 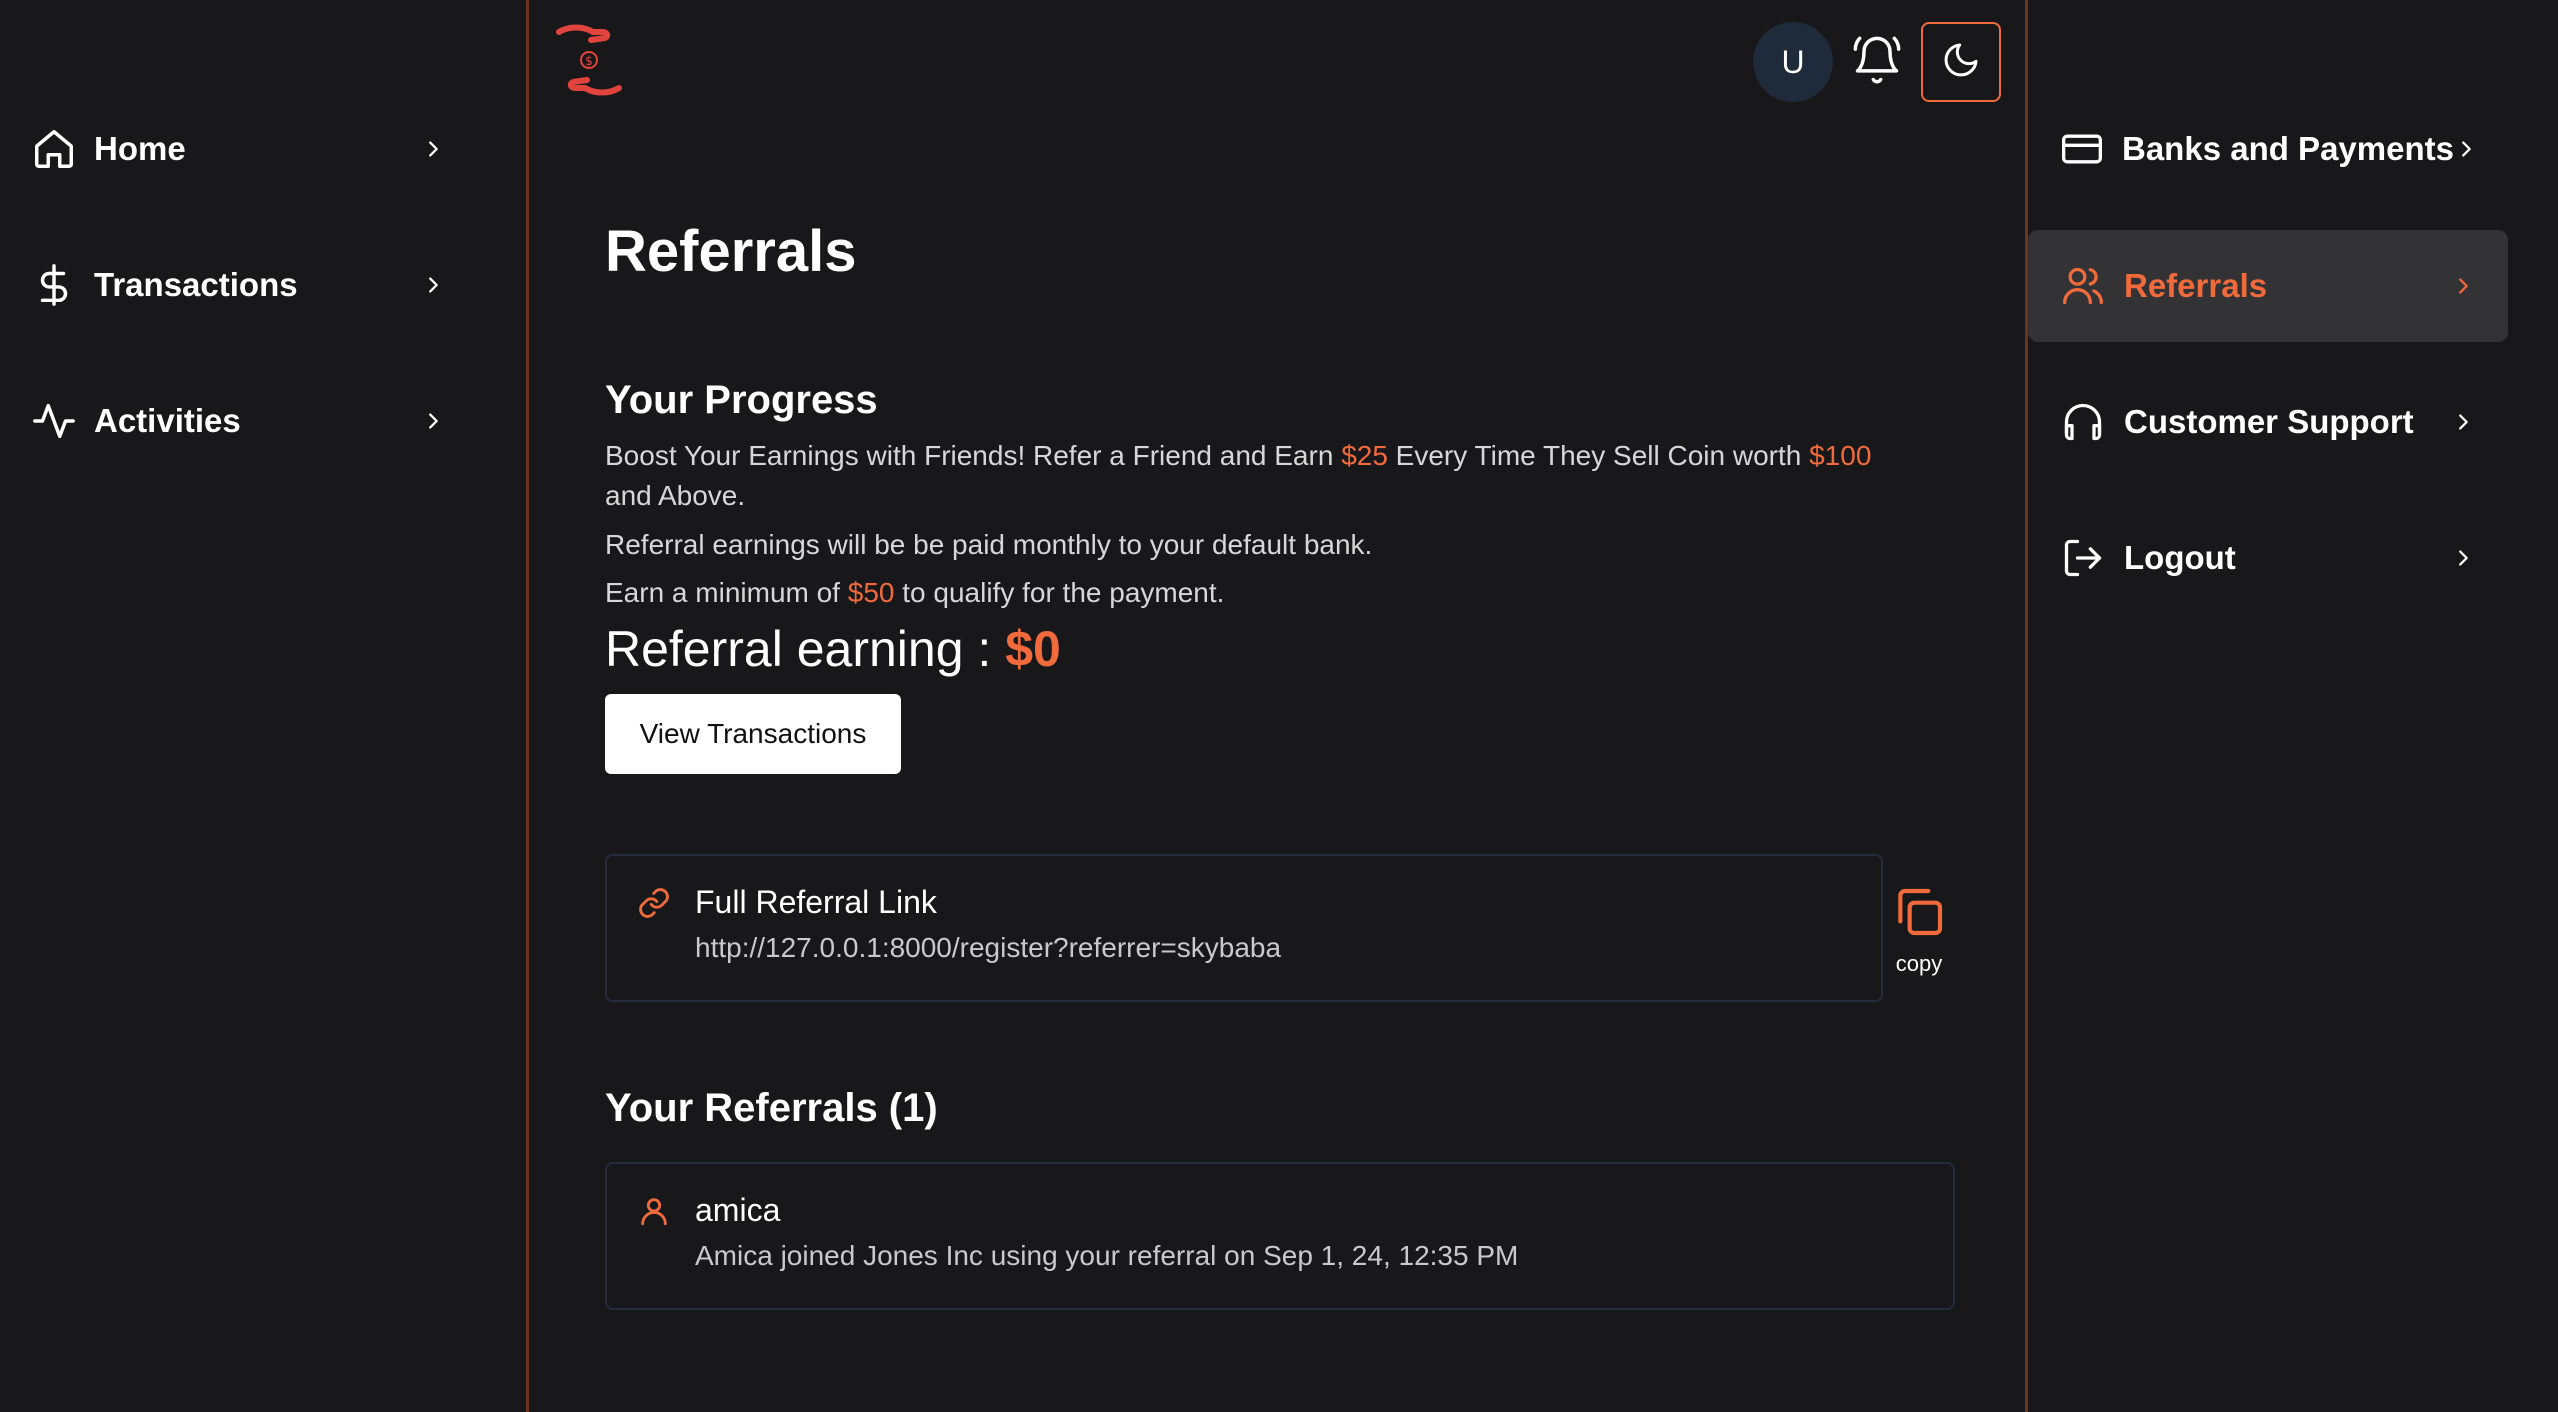 What do you see at coordinates (140, 148) in the screenshot?
I see `sidebar-item-label: Home` at bounding box center [140, 148].